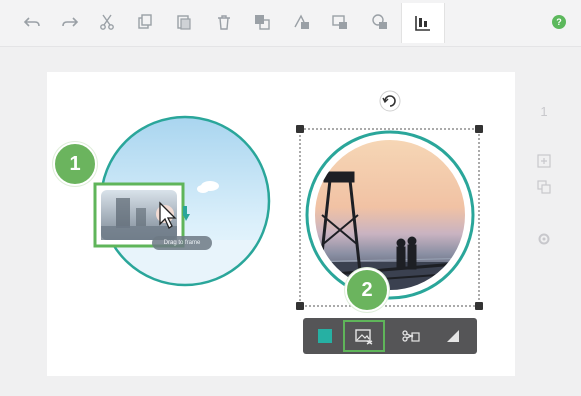 The image size is (581, 396). What do you see at coordinates (390, 216) in the screenshot?
I see `right-circle-frame` at bounding box center [390, 216].